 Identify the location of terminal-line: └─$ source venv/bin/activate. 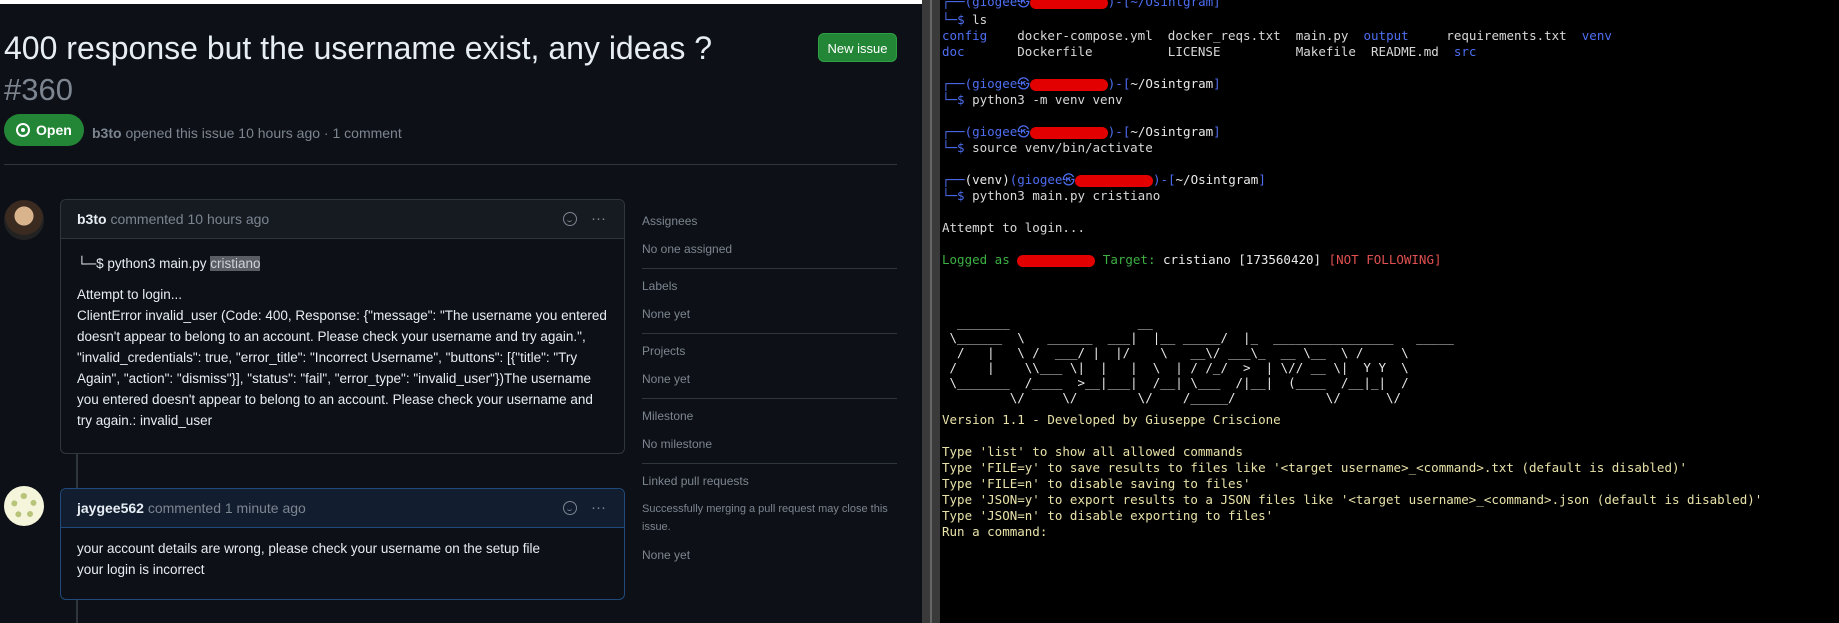
(1047, 147).